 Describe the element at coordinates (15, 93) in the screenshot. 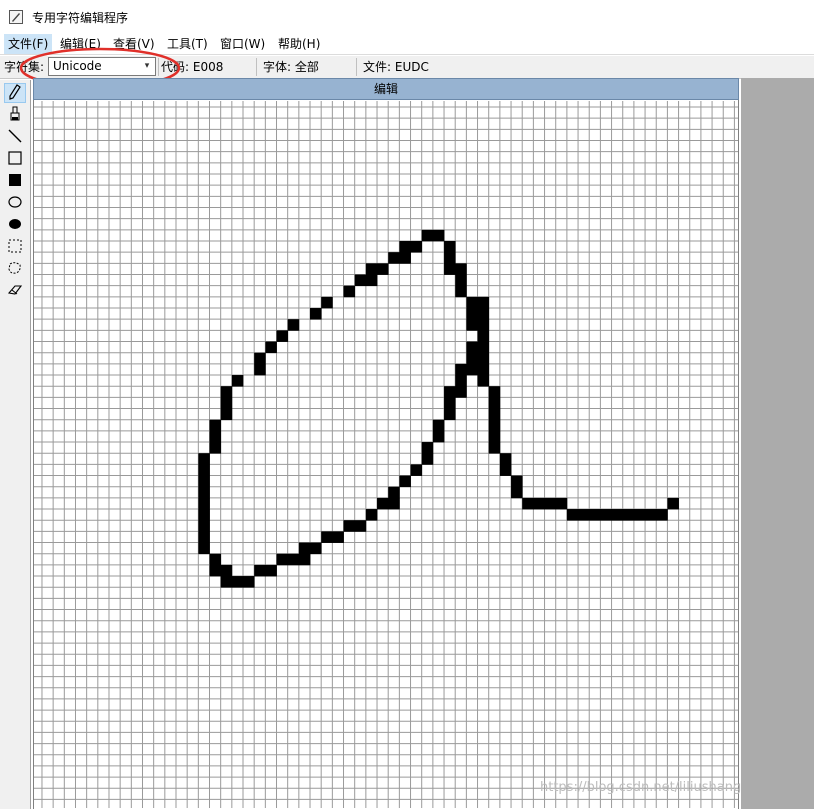

I see `tool-pencil` at that location.